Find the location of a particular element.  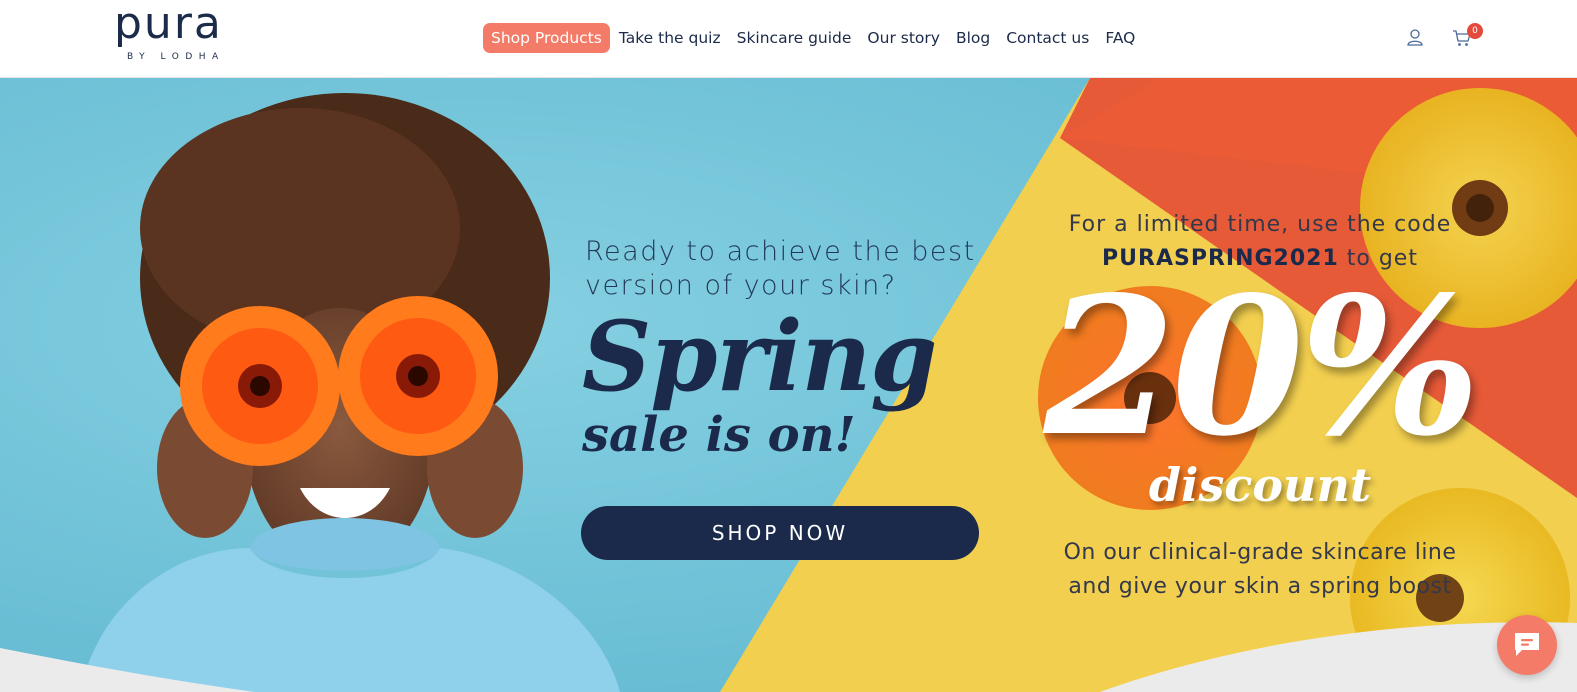

nav-item-blog: Blog is located at coordinates (973, 38).